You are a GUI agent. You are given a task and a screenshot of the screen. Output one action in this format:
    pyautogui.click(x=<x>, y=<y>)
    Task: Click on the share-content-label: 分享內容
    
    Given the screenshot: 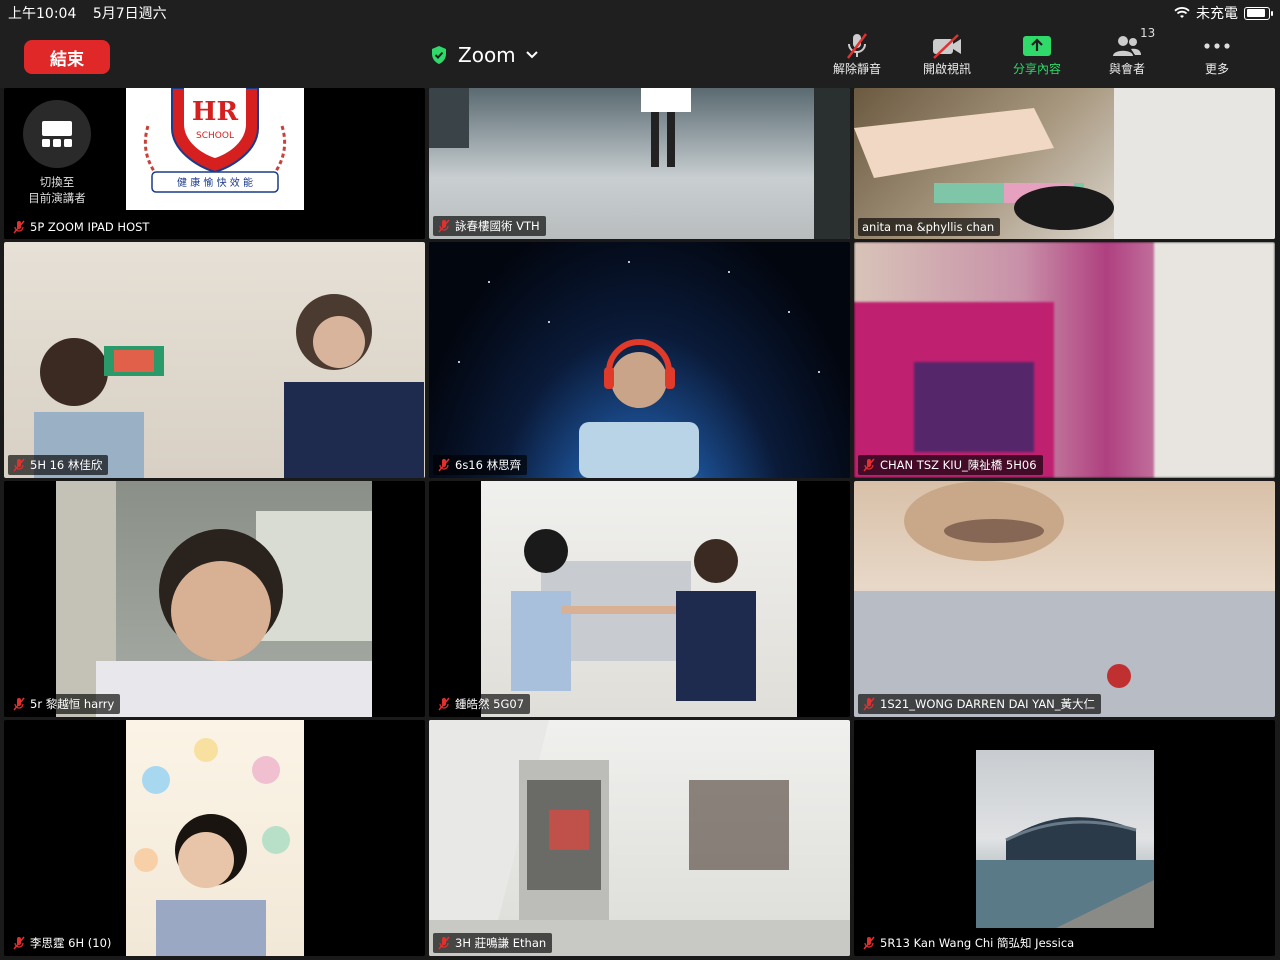 What is the action you would take?
    pyautogui.click(x=1036, y=69)
    